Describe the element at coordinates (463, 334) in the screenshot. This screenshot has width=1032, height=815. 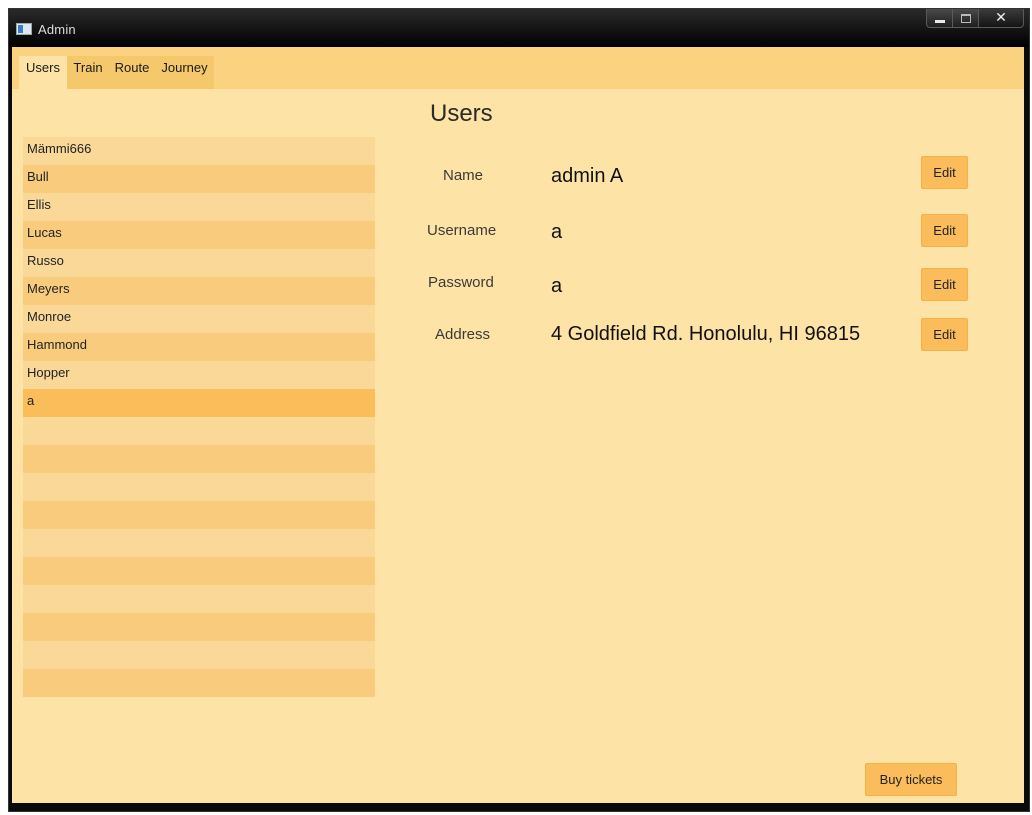
I see `address-label: Address` at that location.